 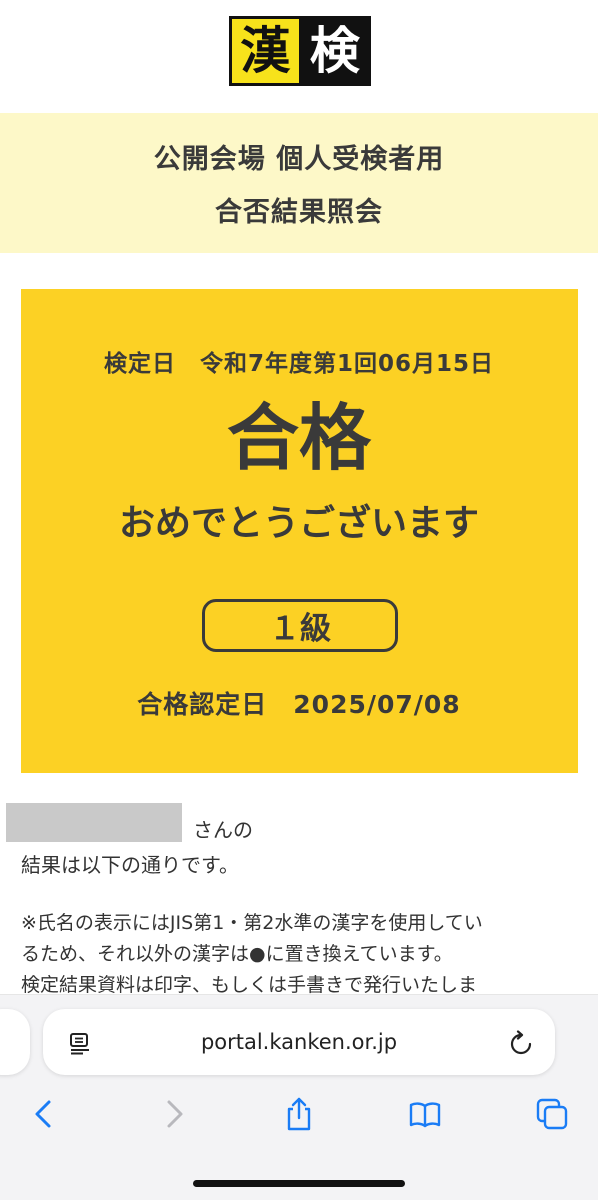 I want to click on honorific-text: さんの, so click(x=223, y=830).